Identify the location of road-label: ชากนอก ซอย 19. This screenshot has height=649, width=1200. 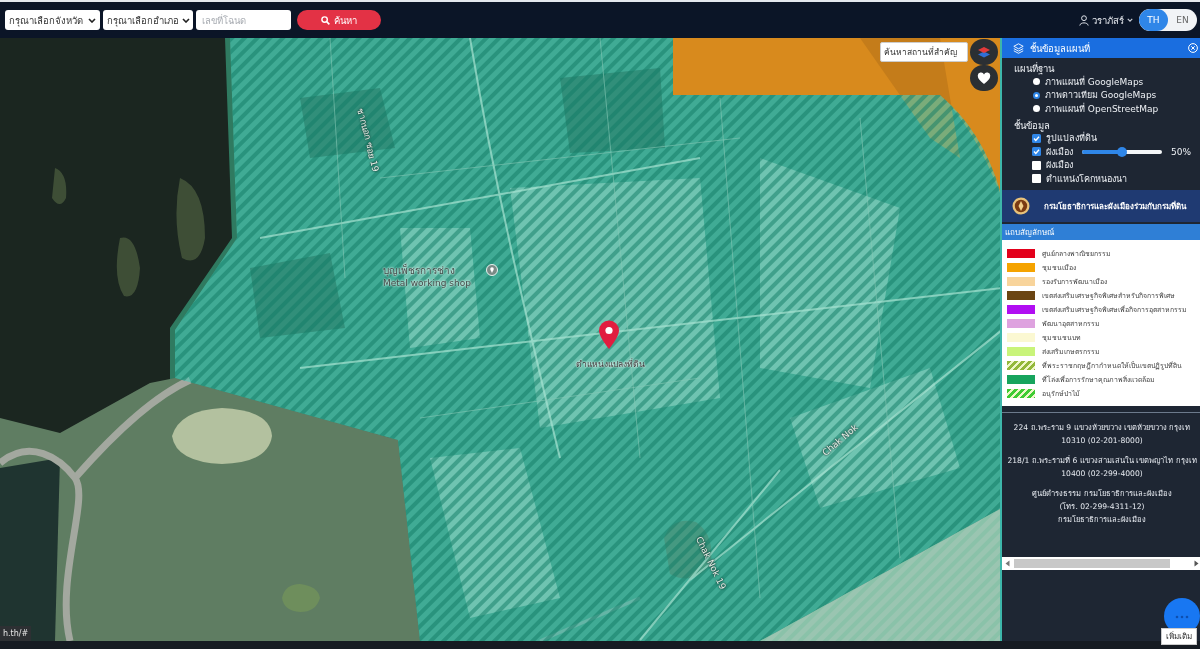
(368, 140).